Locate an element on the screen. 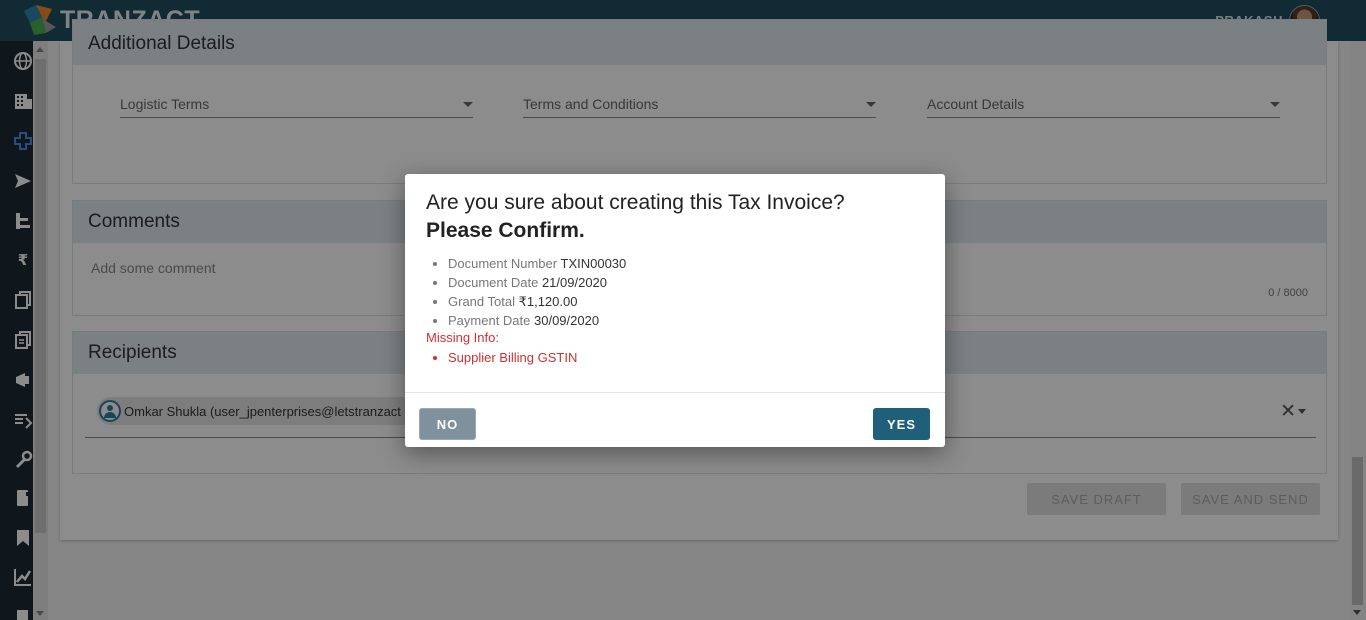 The width and height of the screenshot is (1366, 620). list-item: Document Number TXIN00030 is located at coordinates (537, 263).